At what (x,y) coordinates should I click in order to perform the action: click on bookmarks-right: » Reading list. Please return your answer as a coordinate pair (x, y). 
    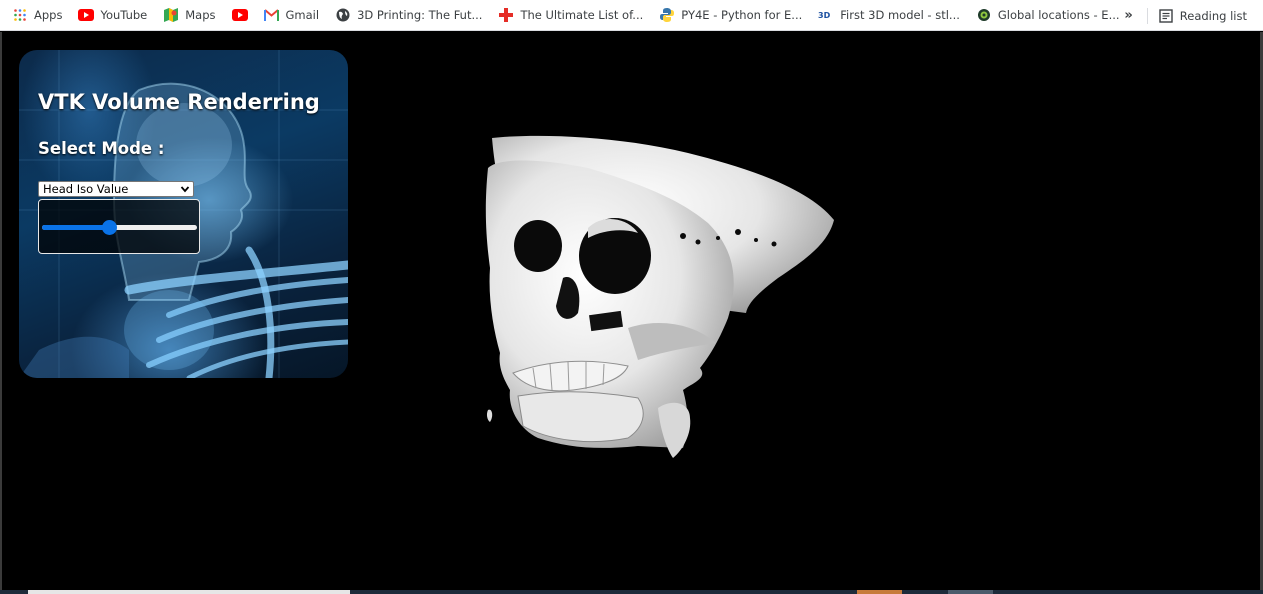
    Looking at the image, I should click on (1185, 15).